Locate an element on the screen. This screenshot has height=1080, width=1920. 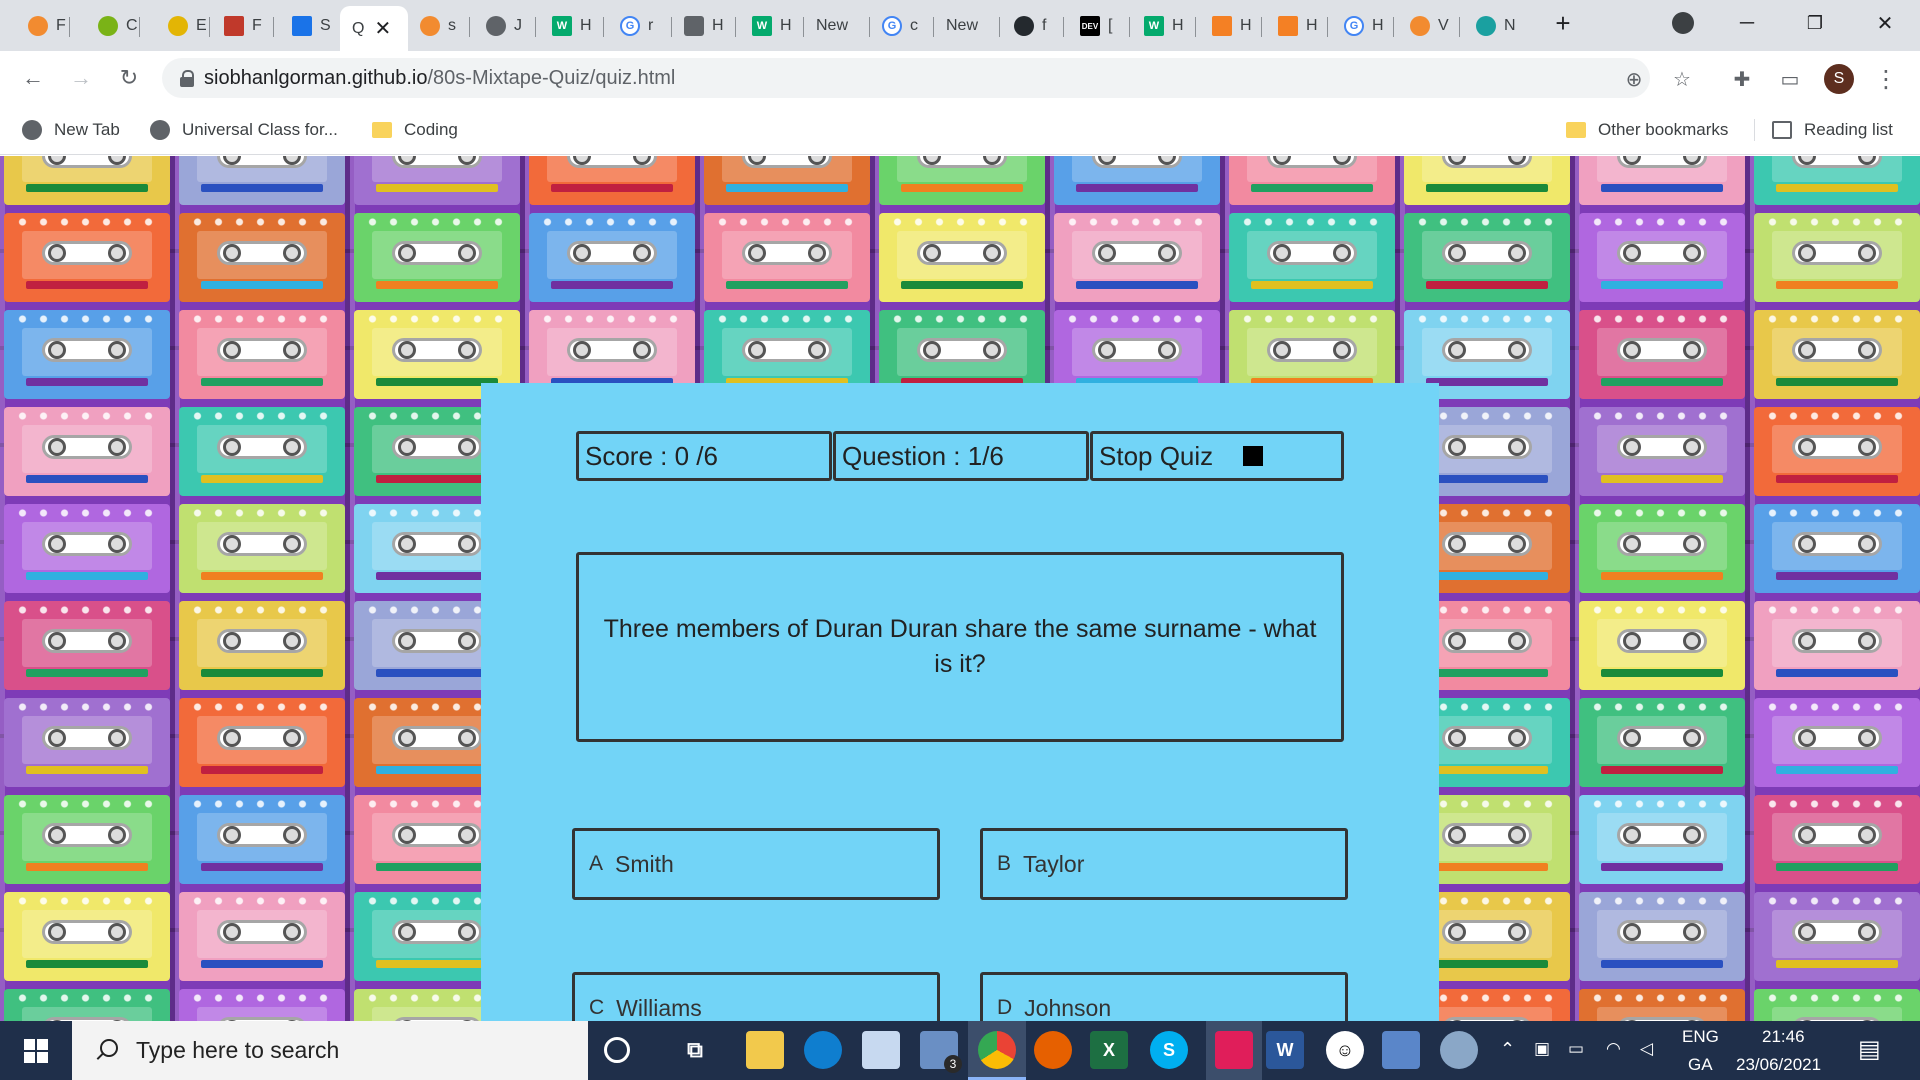
restore-icon: ❐ is located at coordinates (1815, 23).